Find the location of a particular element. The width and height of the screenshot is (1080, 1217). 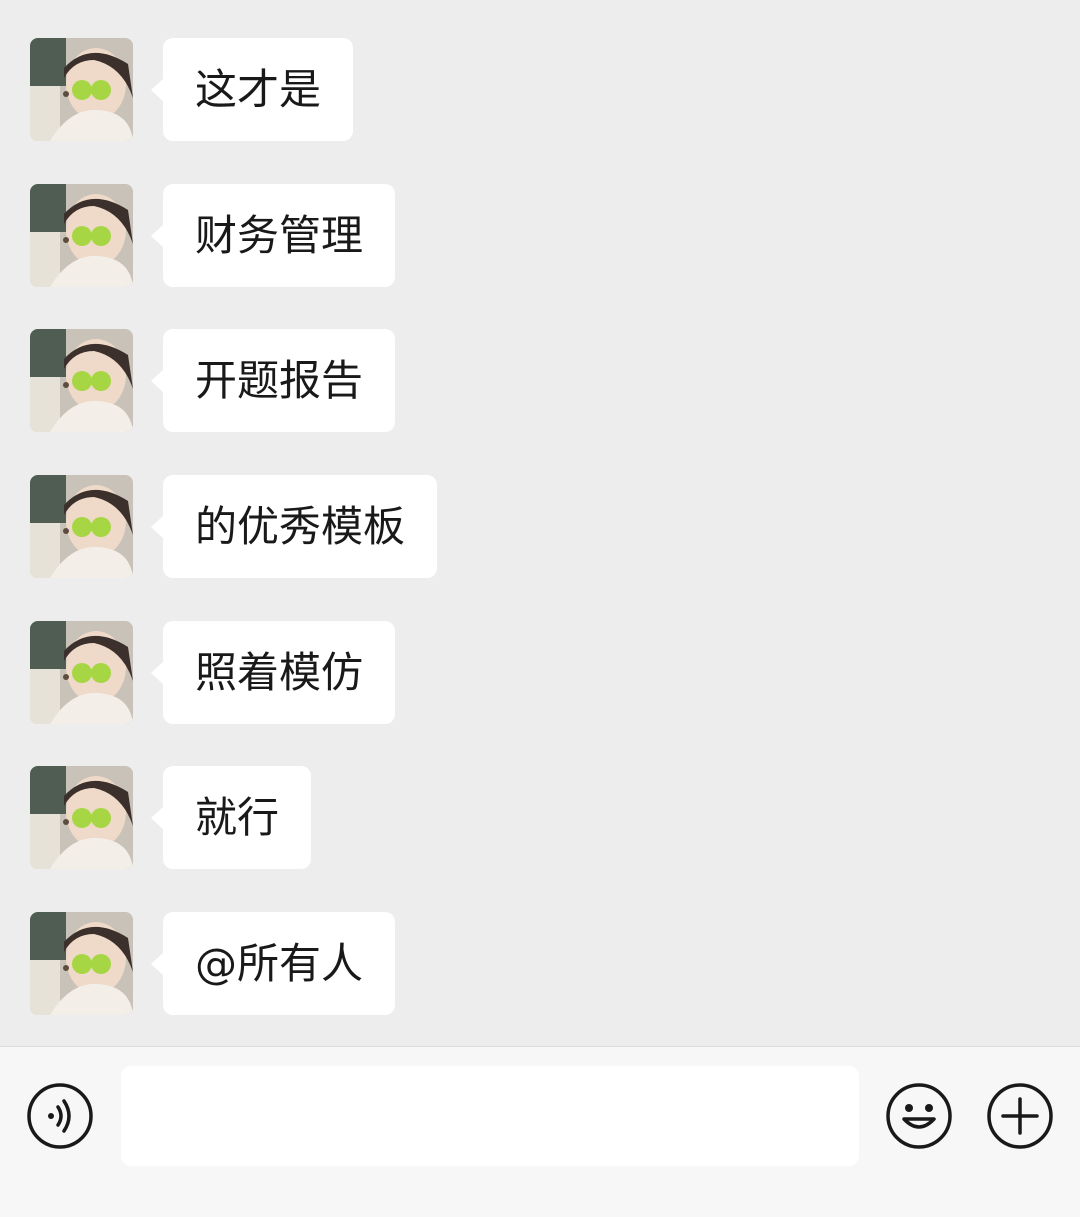

voice-icon is located at coordinates (60, 1116).